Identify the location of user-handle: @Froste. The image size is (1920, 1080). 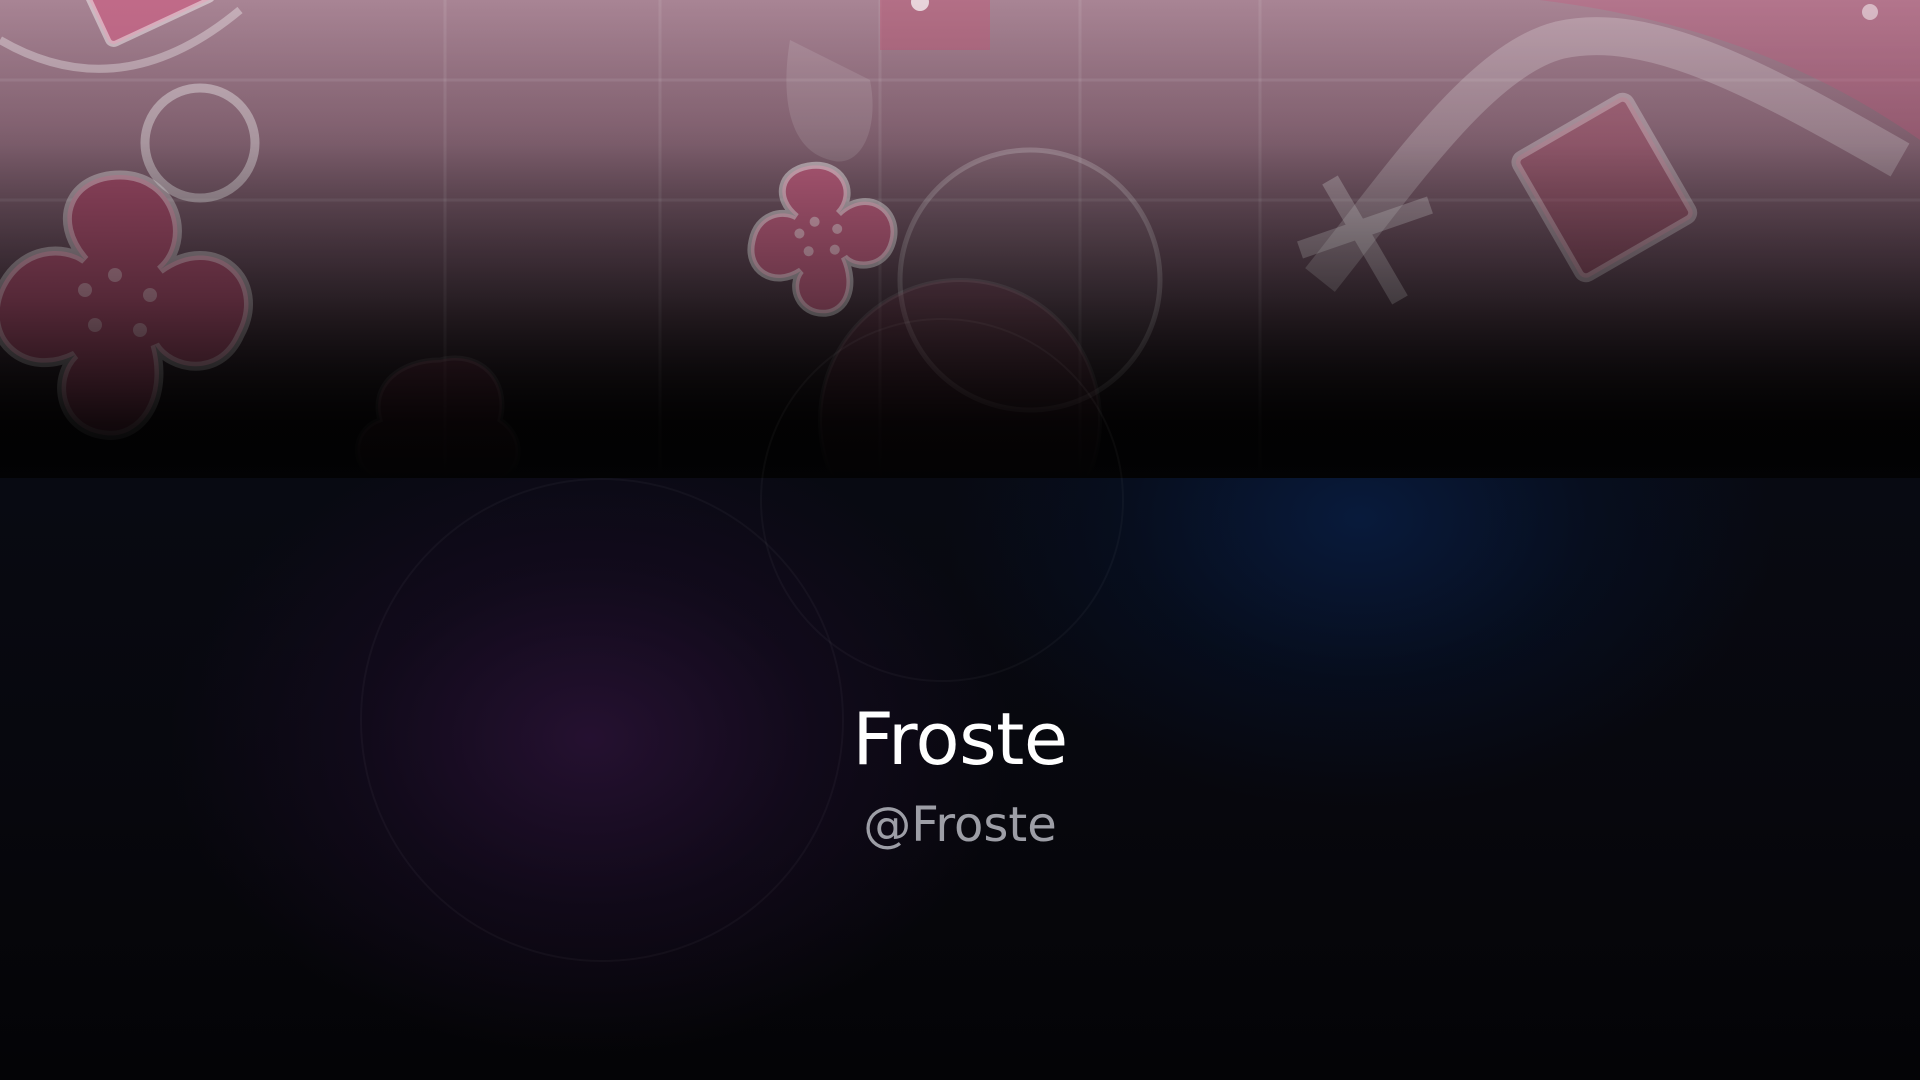
(960, 825).